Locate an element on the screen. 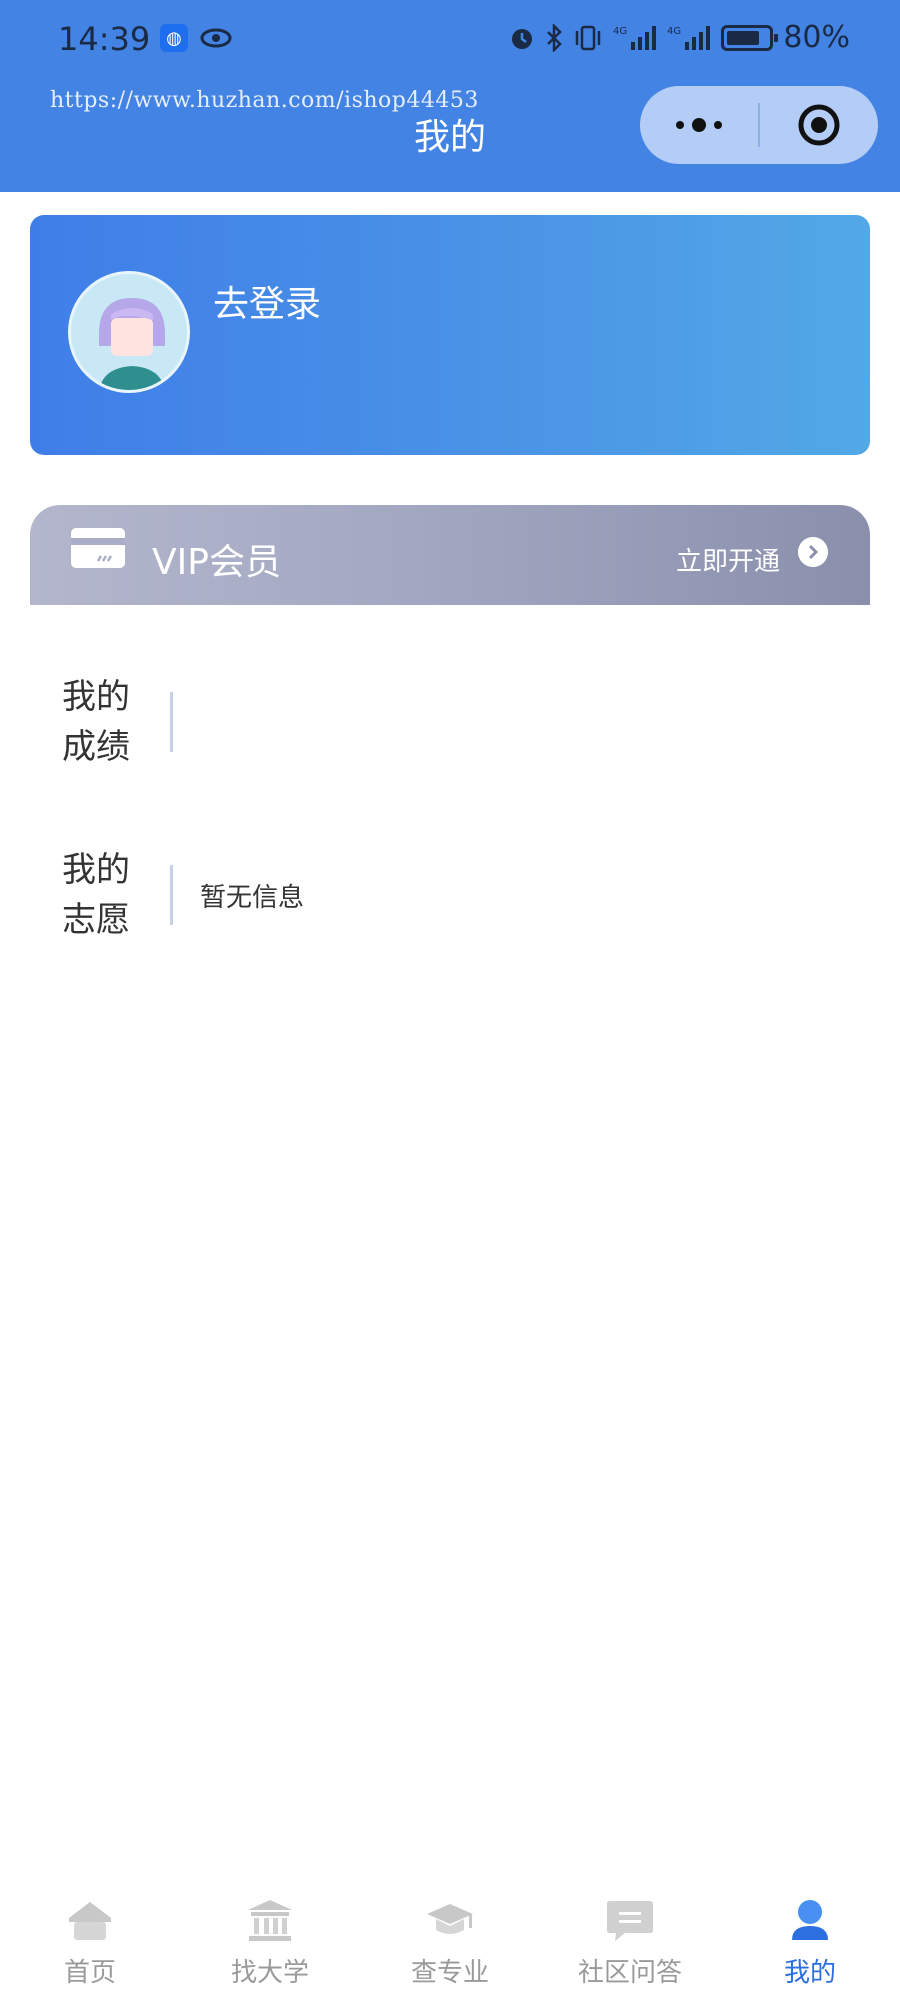 This screenshot has height=2000, width=900. tab-find-university: 找大学 is located at coordinates (270, 1940).